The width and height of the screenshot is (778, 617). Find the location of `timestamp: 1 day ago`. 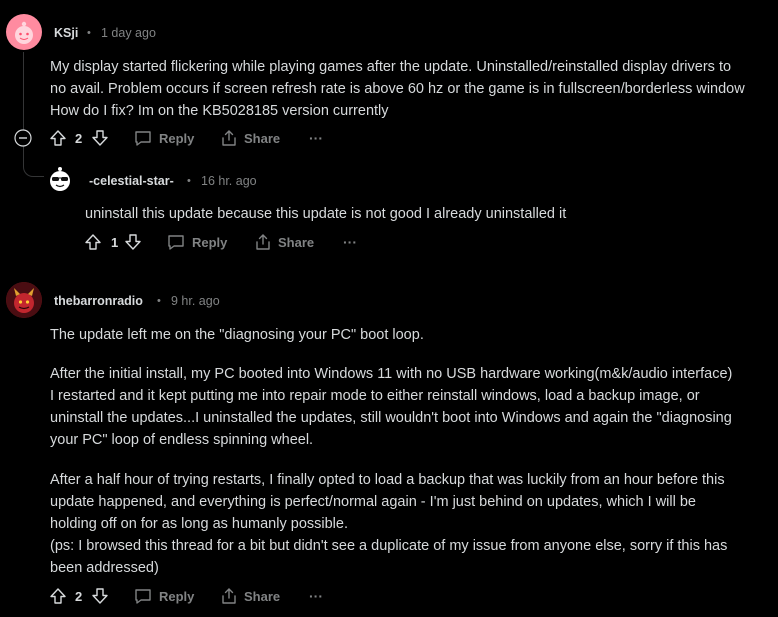

timestamp: 1 day ago is located at coordinates (128, 33).